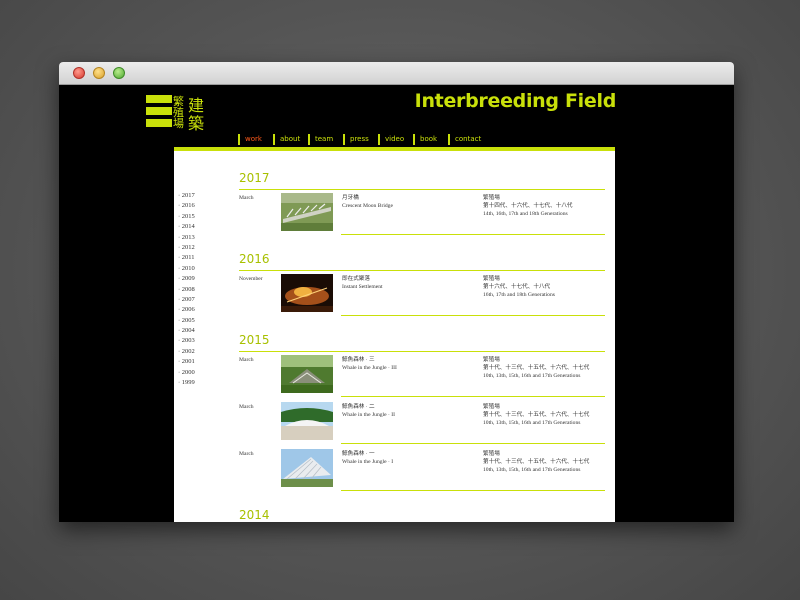 Image resolution: width=800 pixels, height=600 pixels. Describe the element at coordinates (119, 73) in the screenshot. I see `zoom-window-button` at that location.